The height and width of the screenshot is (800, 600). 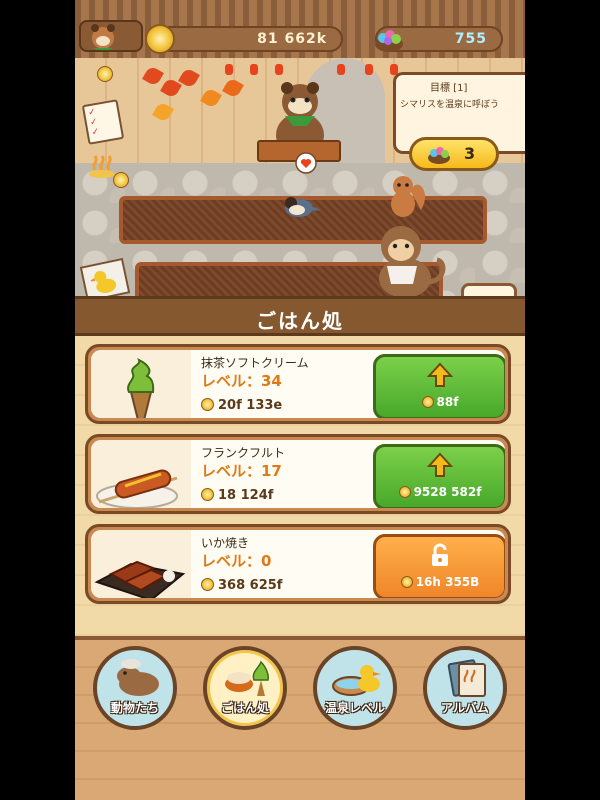 I want to click on nav-album: アルバム, so click(x=465, y=688).